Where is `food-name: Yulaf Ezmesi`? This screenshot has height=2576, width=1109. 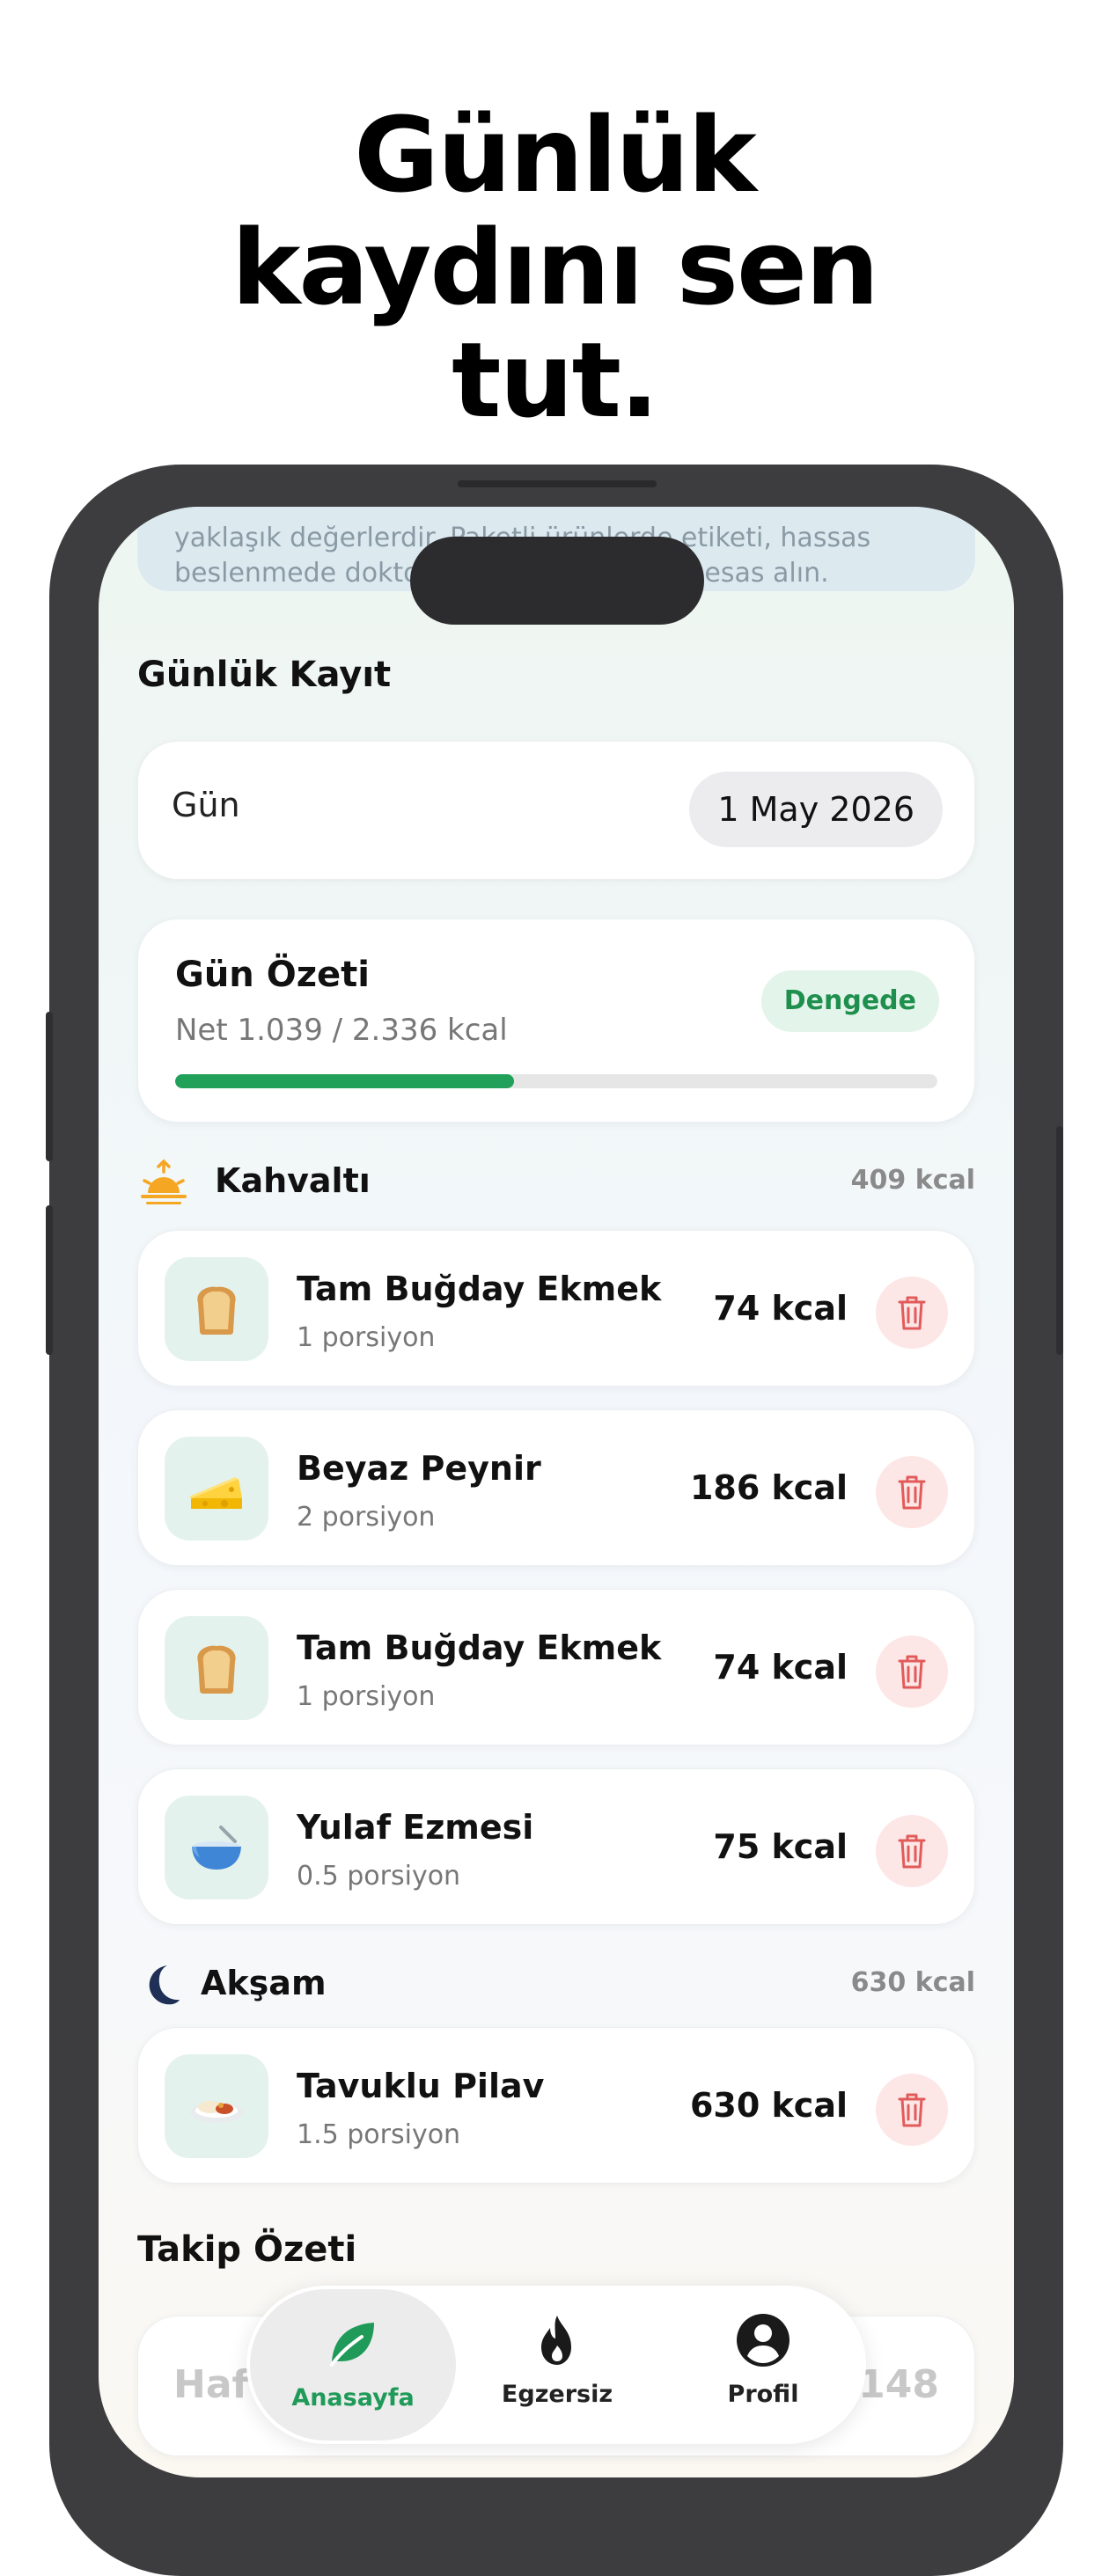
food-name: Yulaf Ezmesi is located at coordinates (415, 1828).